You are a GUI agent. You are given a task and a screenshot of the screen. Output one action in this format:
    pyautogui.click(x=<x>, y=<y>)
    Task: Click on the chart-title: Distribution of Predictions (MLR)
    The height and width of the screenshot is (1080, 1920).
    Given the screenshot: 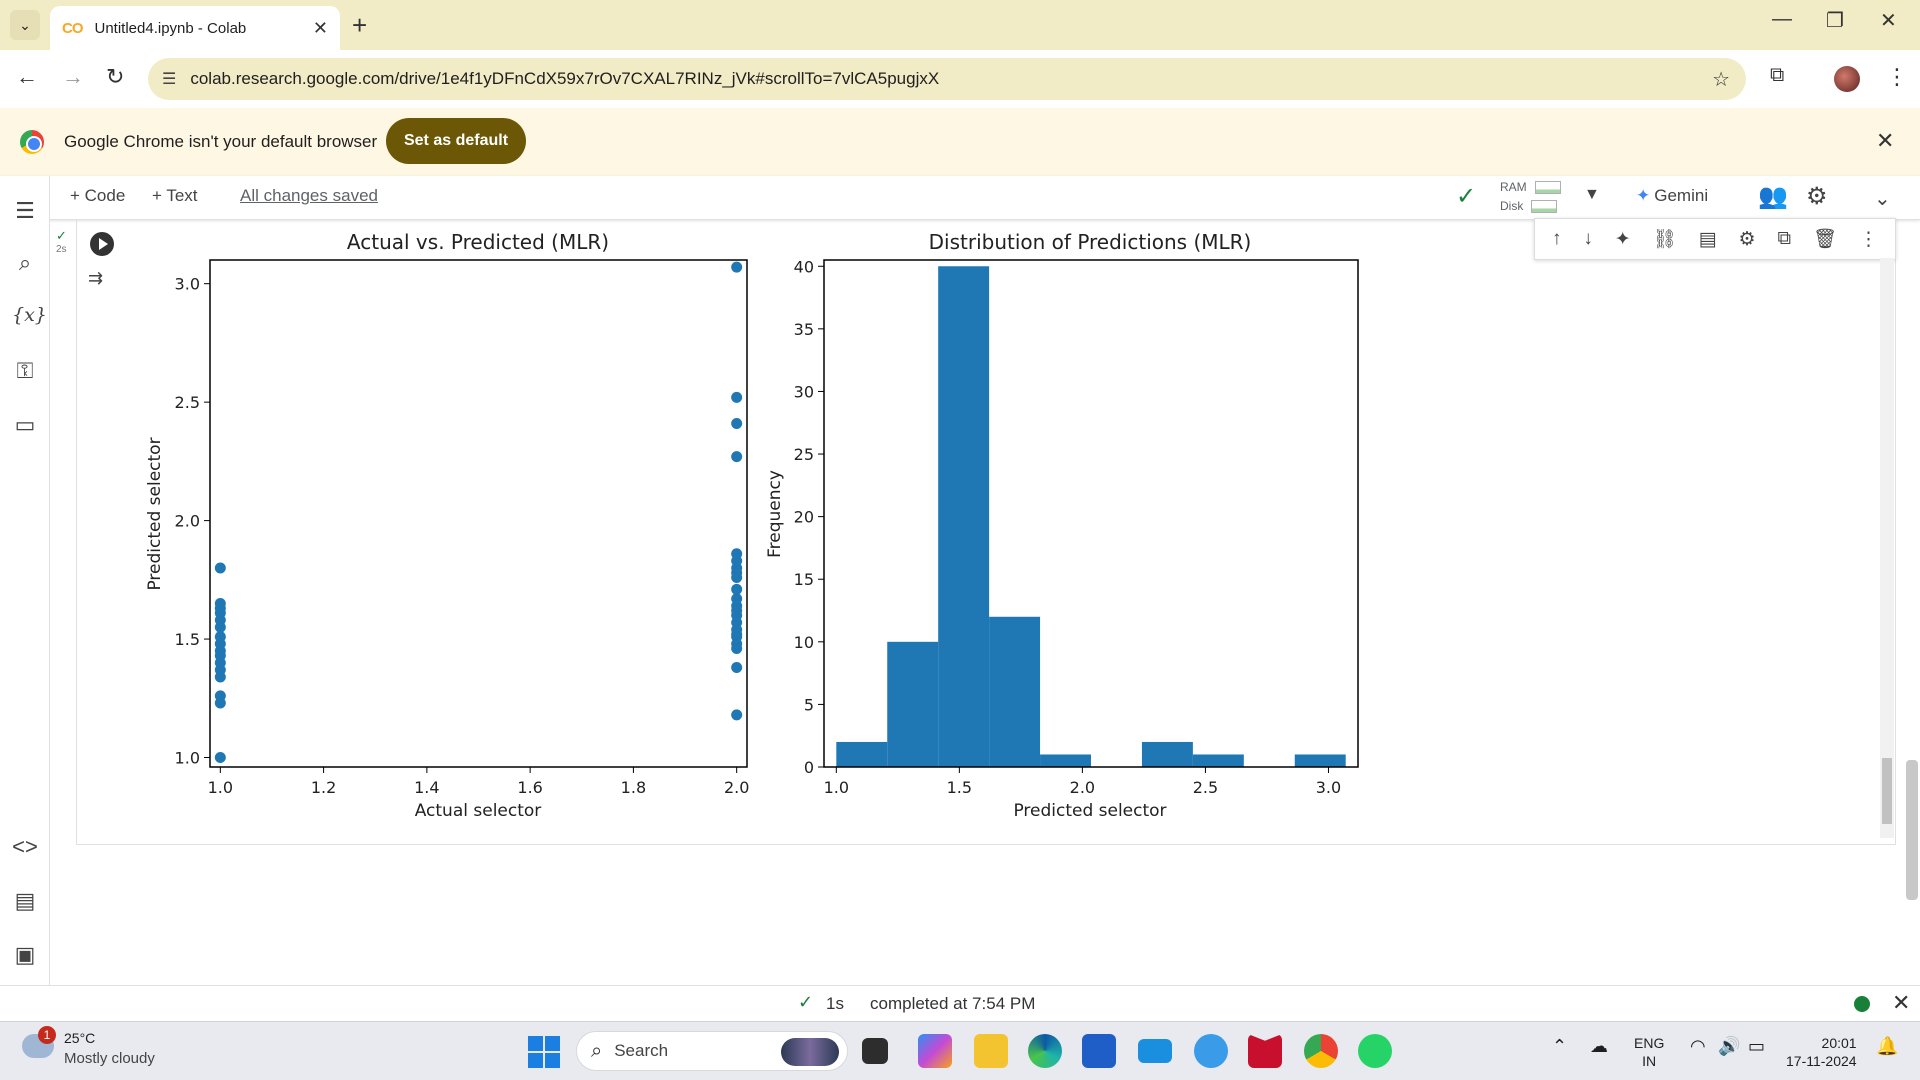 What is the action you would take?
    pyautogui.click(x=1090, y=242)
    